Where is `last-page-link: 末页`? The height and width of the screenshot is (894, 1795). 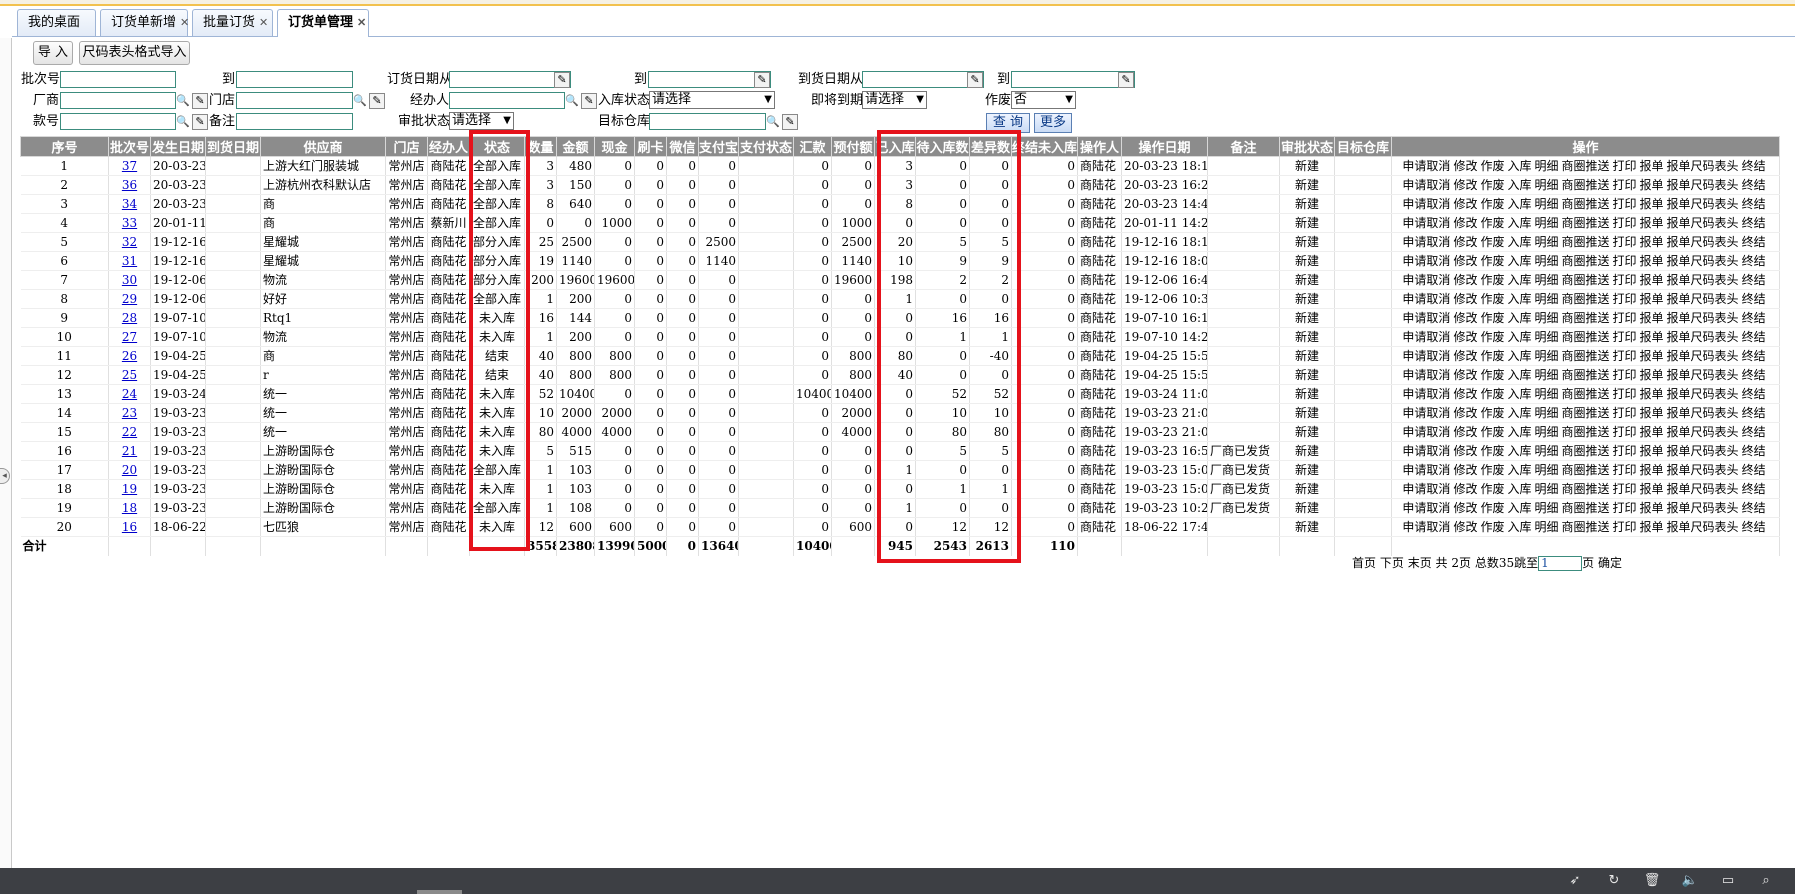
last-page-link: 末页 is located at coordinates (1420, 563).